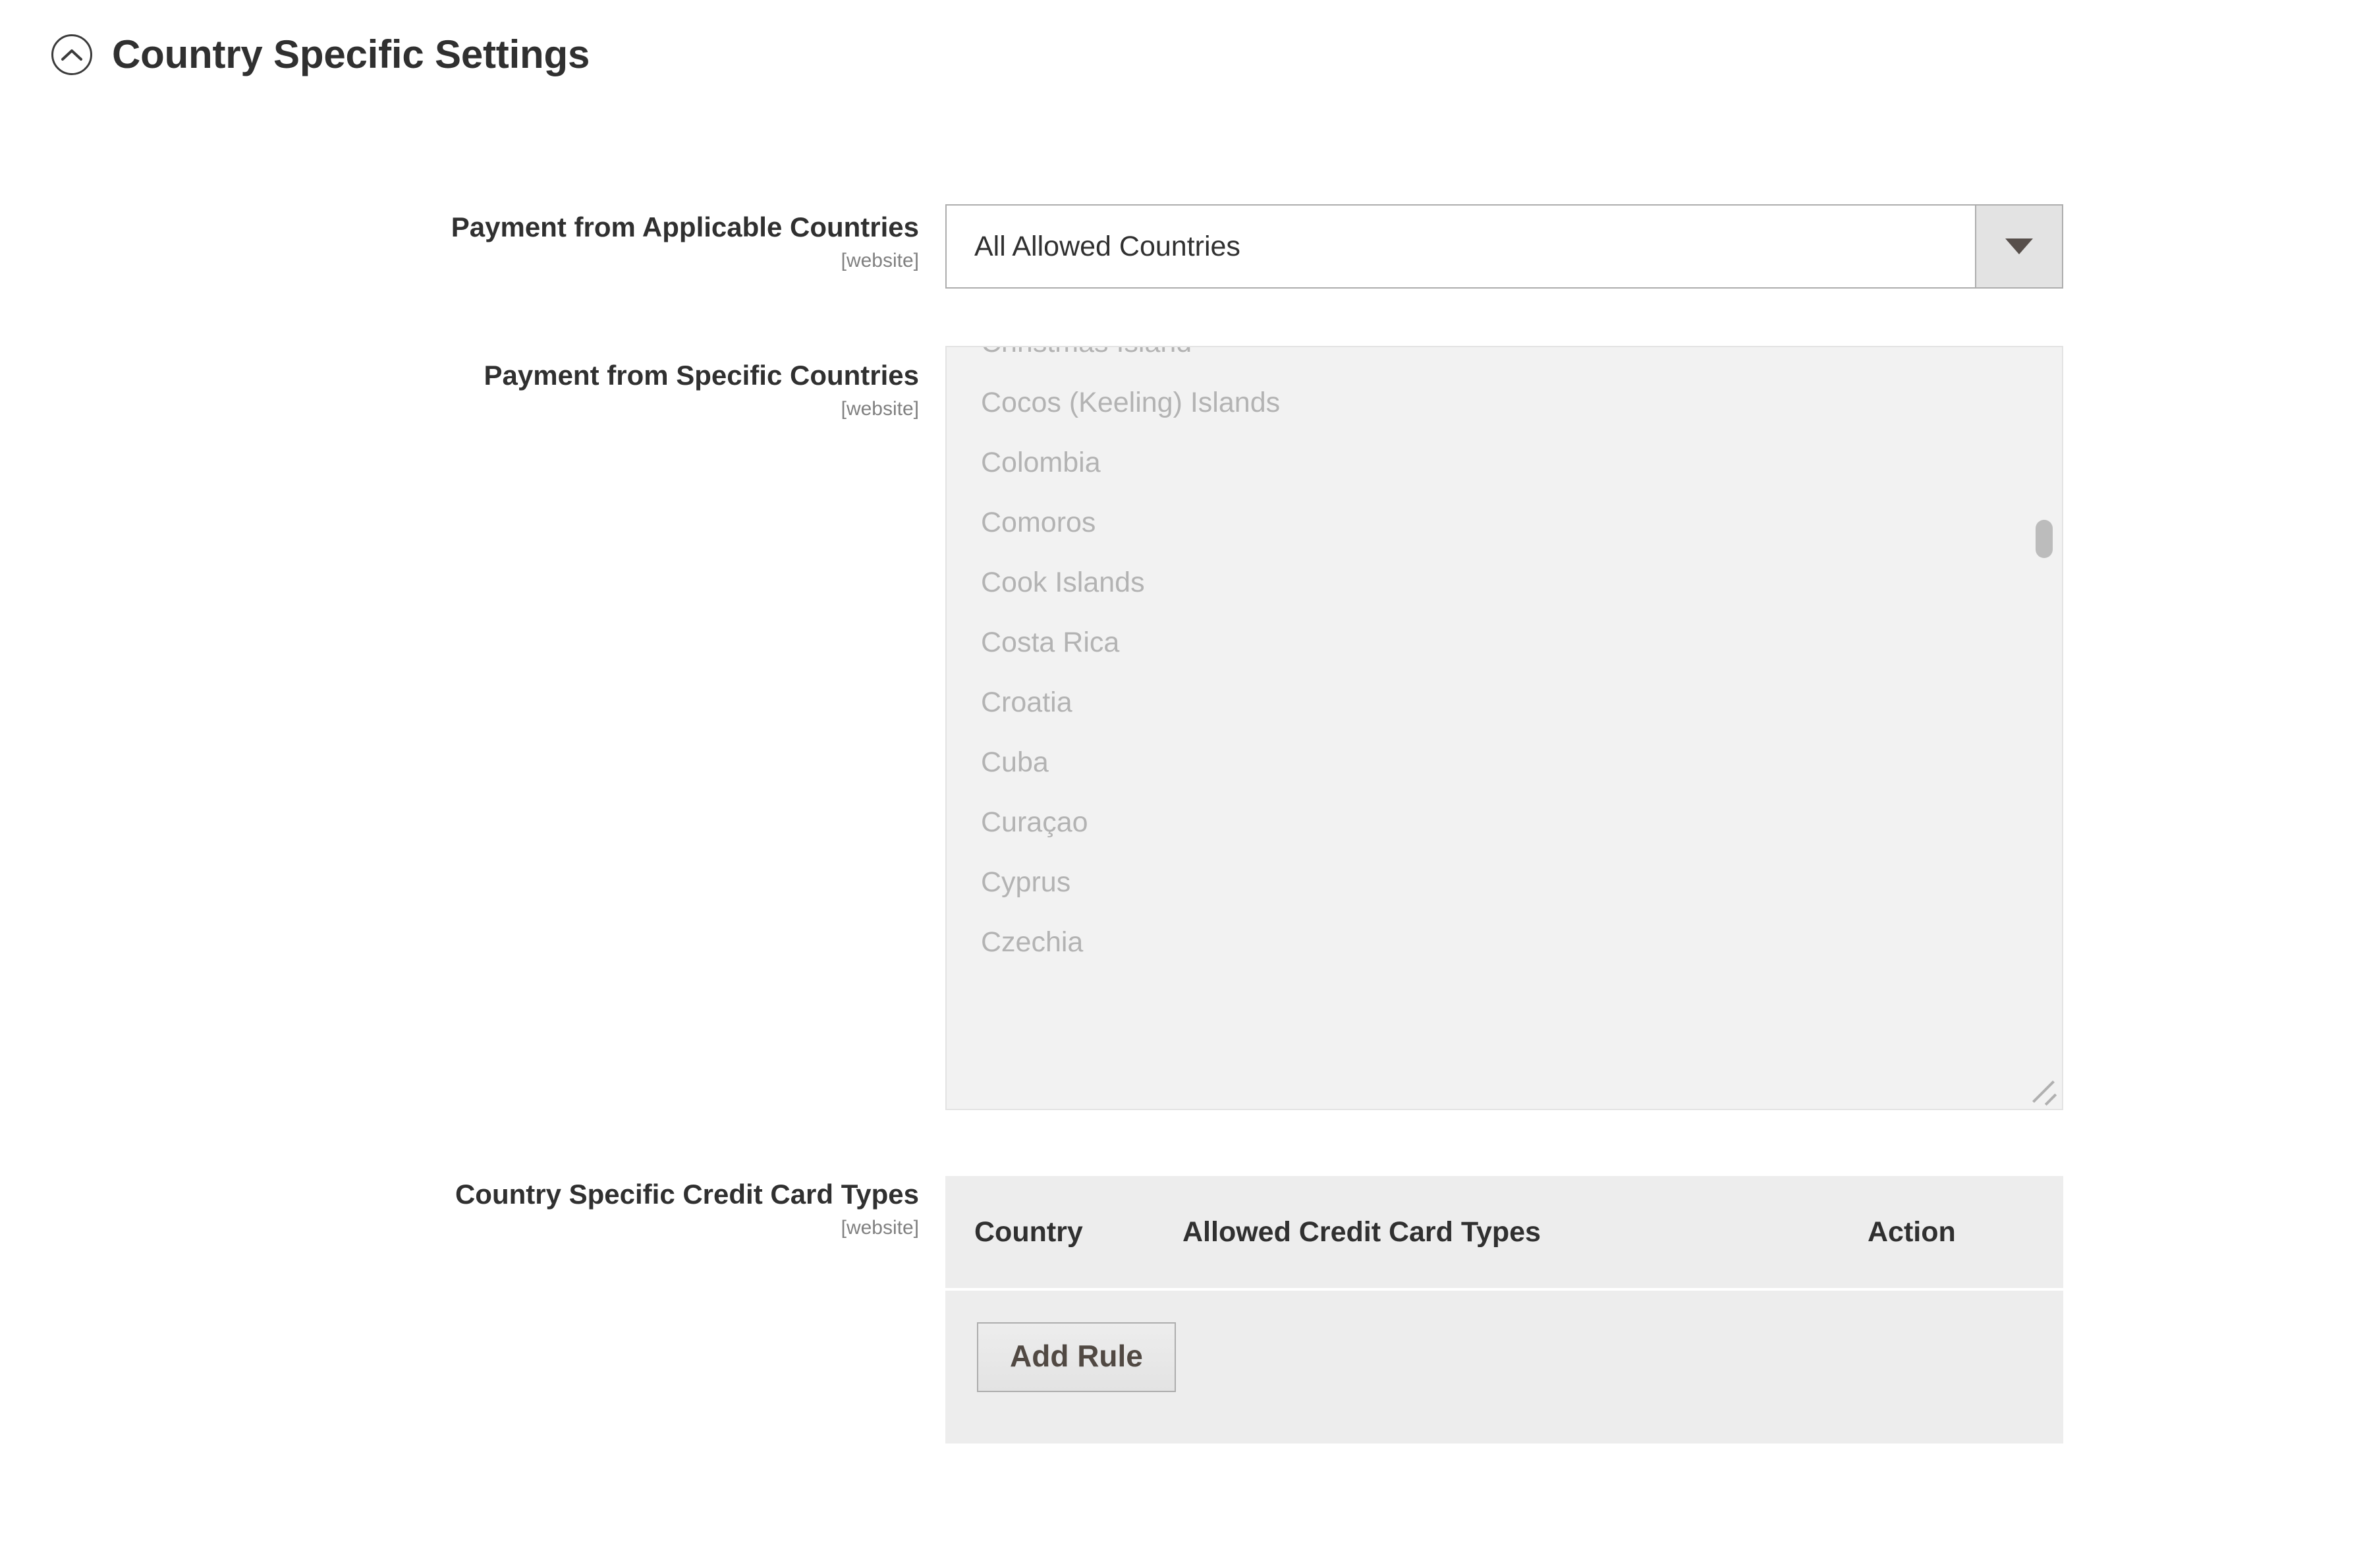  What do you see at coordinates (687, 1194) in the screenshot?
I see `label-text: Country Specific Credit Card Types` at bounding box center [687, 1194].